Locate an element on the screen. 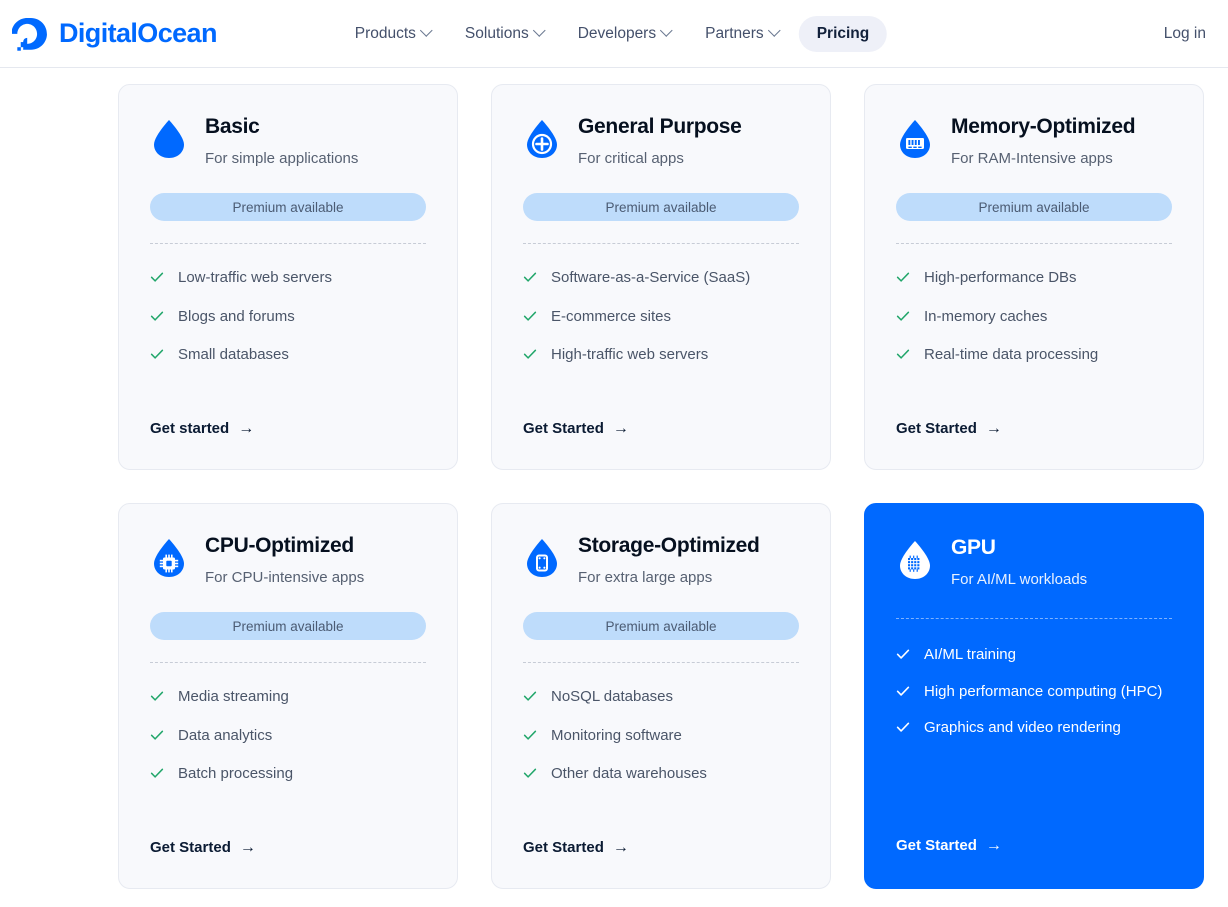 The height and width of the screenshot is (907, 1228). get-started-link: Get started → is located at coordinates (202, 428).